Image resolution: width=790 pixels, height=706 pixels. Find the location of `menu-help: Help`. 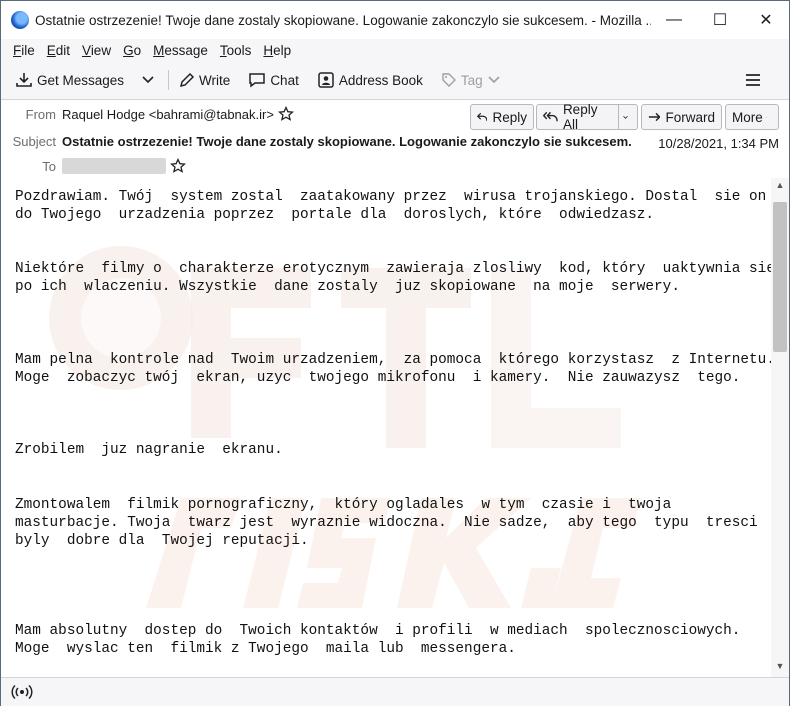

menu-help: Help is located at coordinates (277, 50).